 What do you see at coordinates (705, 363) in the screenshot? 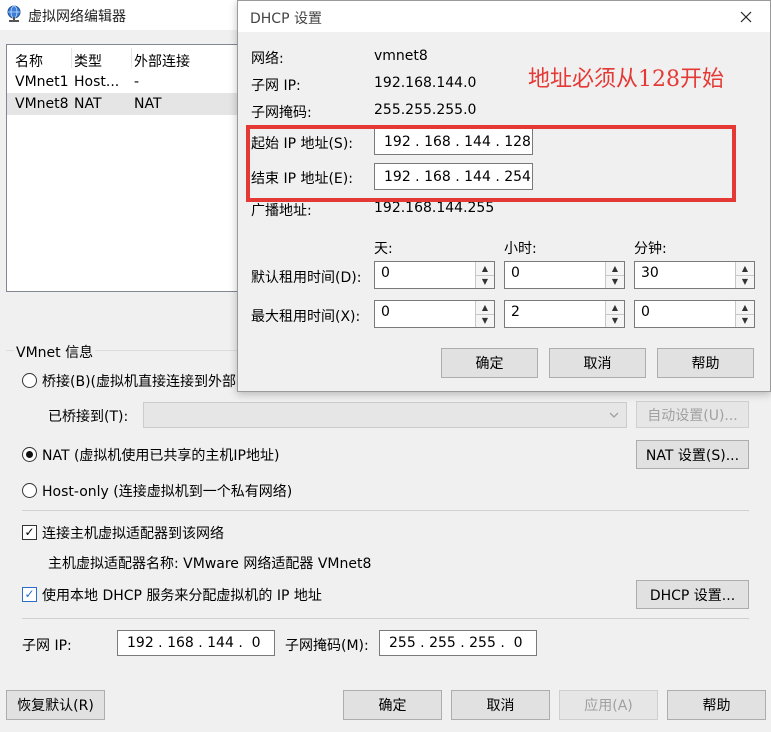
I see `dhcp-help-button: 帮助` at bounding box center [705, 363].